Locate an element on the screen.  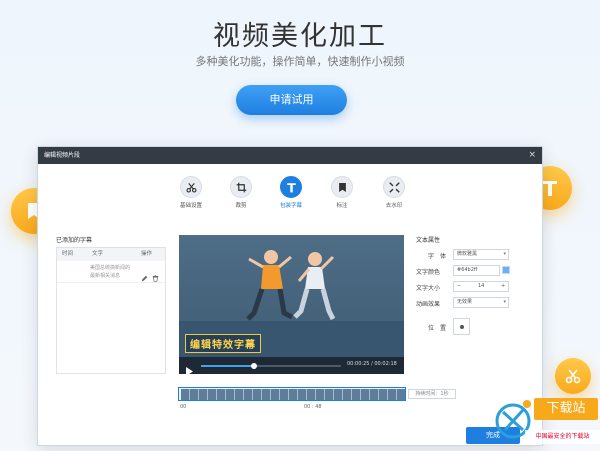
tool-label: 基础设置 is located at coordinates (190, 206).